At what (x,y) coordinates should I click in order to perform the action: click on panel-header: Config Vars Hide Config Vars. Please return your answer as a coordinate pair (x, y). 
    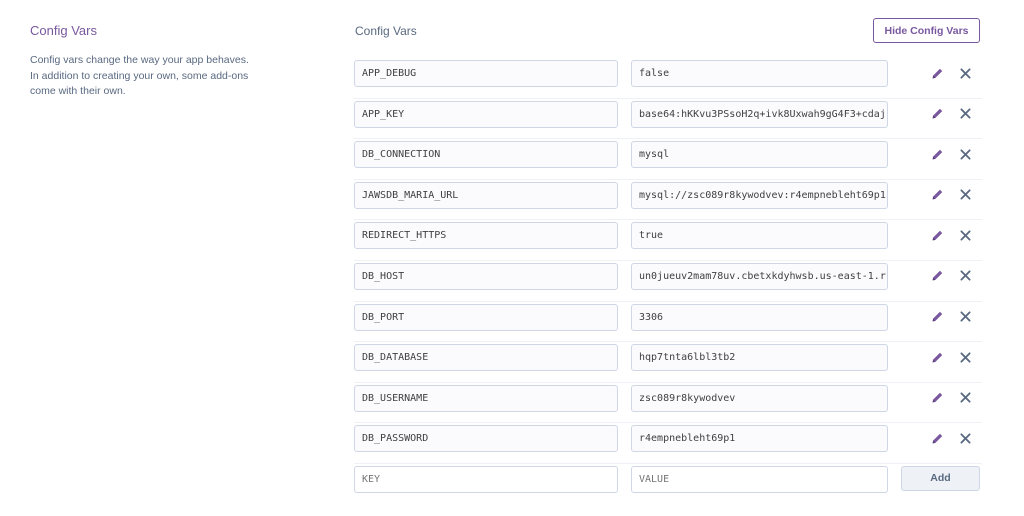
    Looking at the image, I should click on (668, 37).